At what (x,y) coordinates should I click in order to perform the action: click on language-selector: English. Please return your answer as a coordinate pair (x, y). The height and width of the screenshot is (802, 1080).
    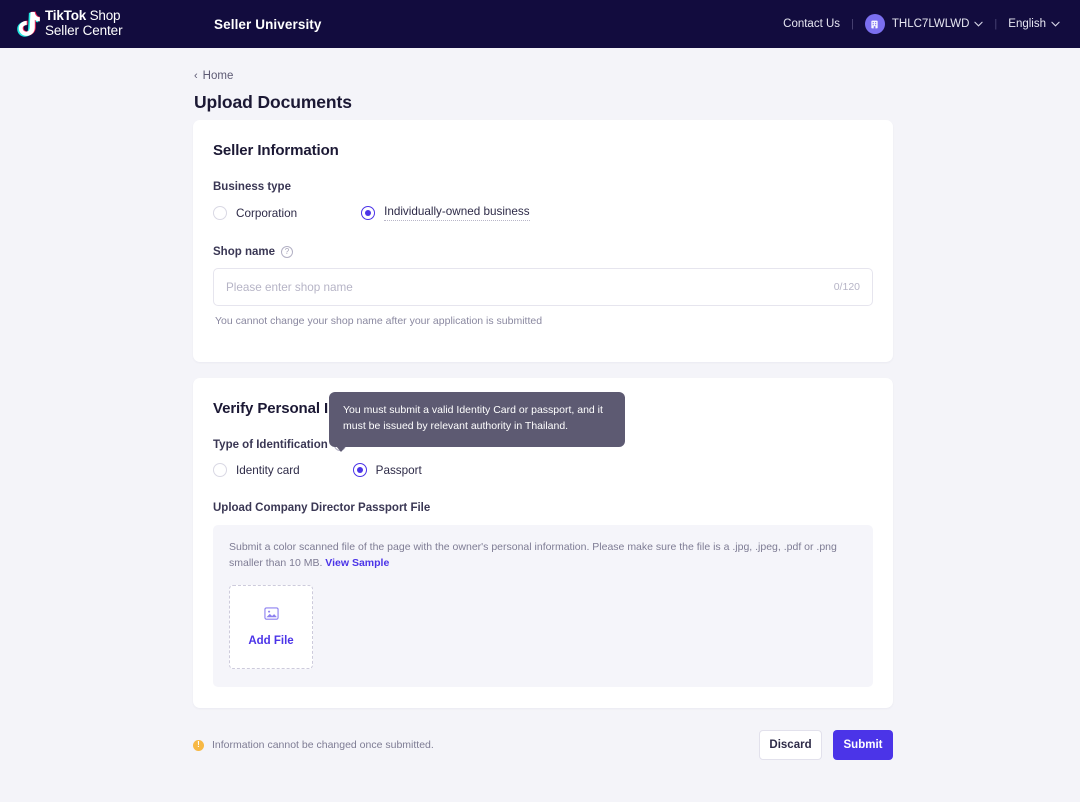
    Looking at the image, I should click on (1034, 24).